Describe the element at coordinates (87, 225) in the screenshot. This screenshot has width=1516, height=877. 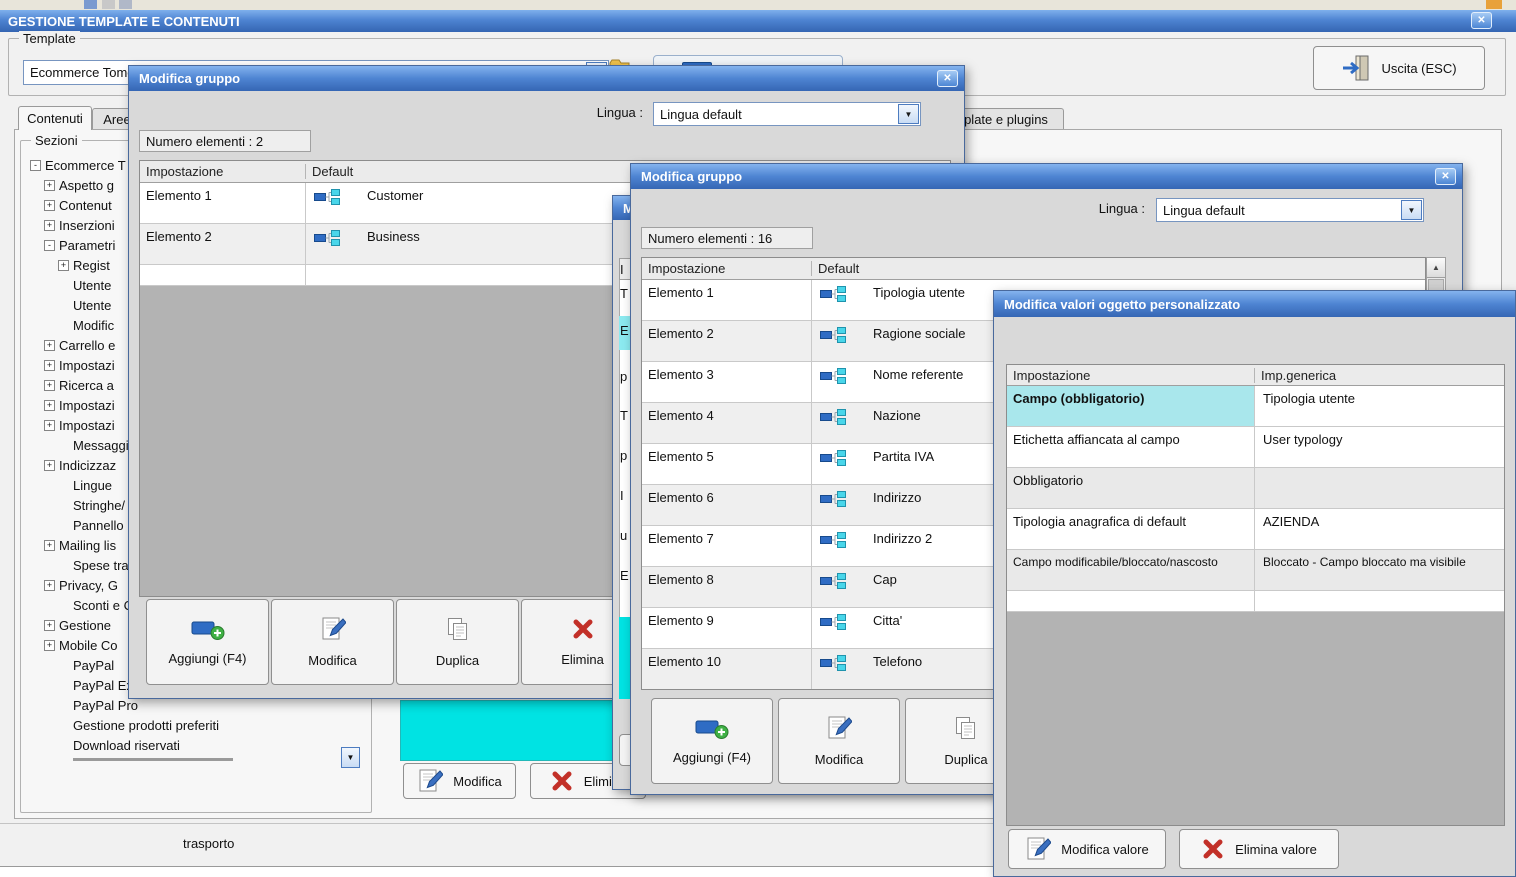
I see `tree-item-label: Inserzioni` at that location.